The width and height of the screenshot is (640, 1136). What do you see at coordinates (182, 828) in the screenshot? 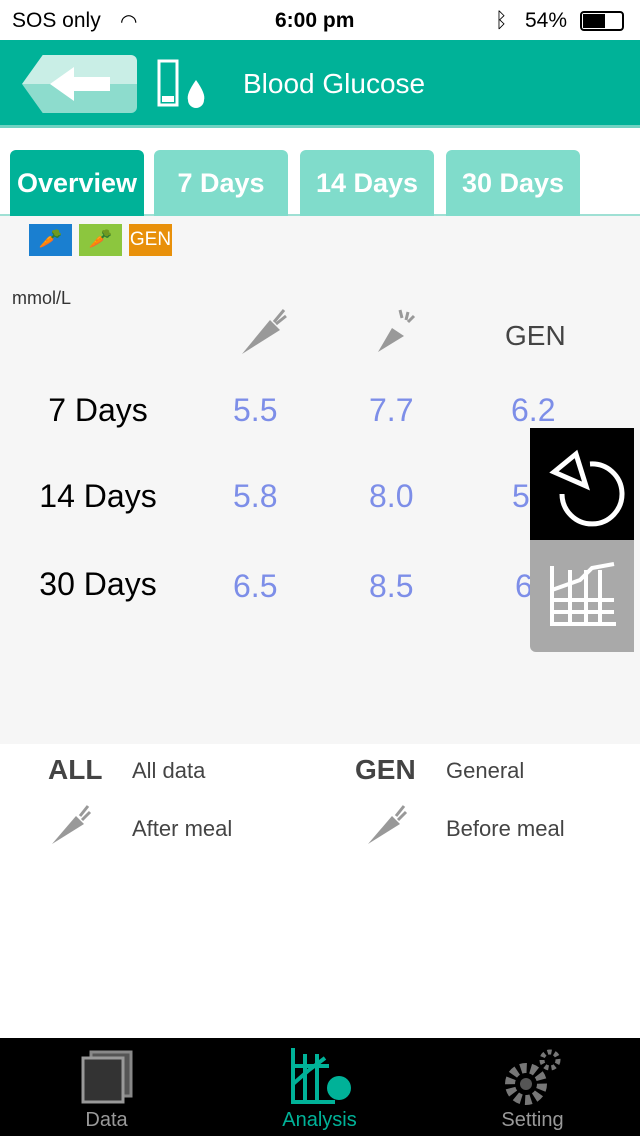
I see `legend-after-meal-text: After meal` at bounding box center [182, 828].